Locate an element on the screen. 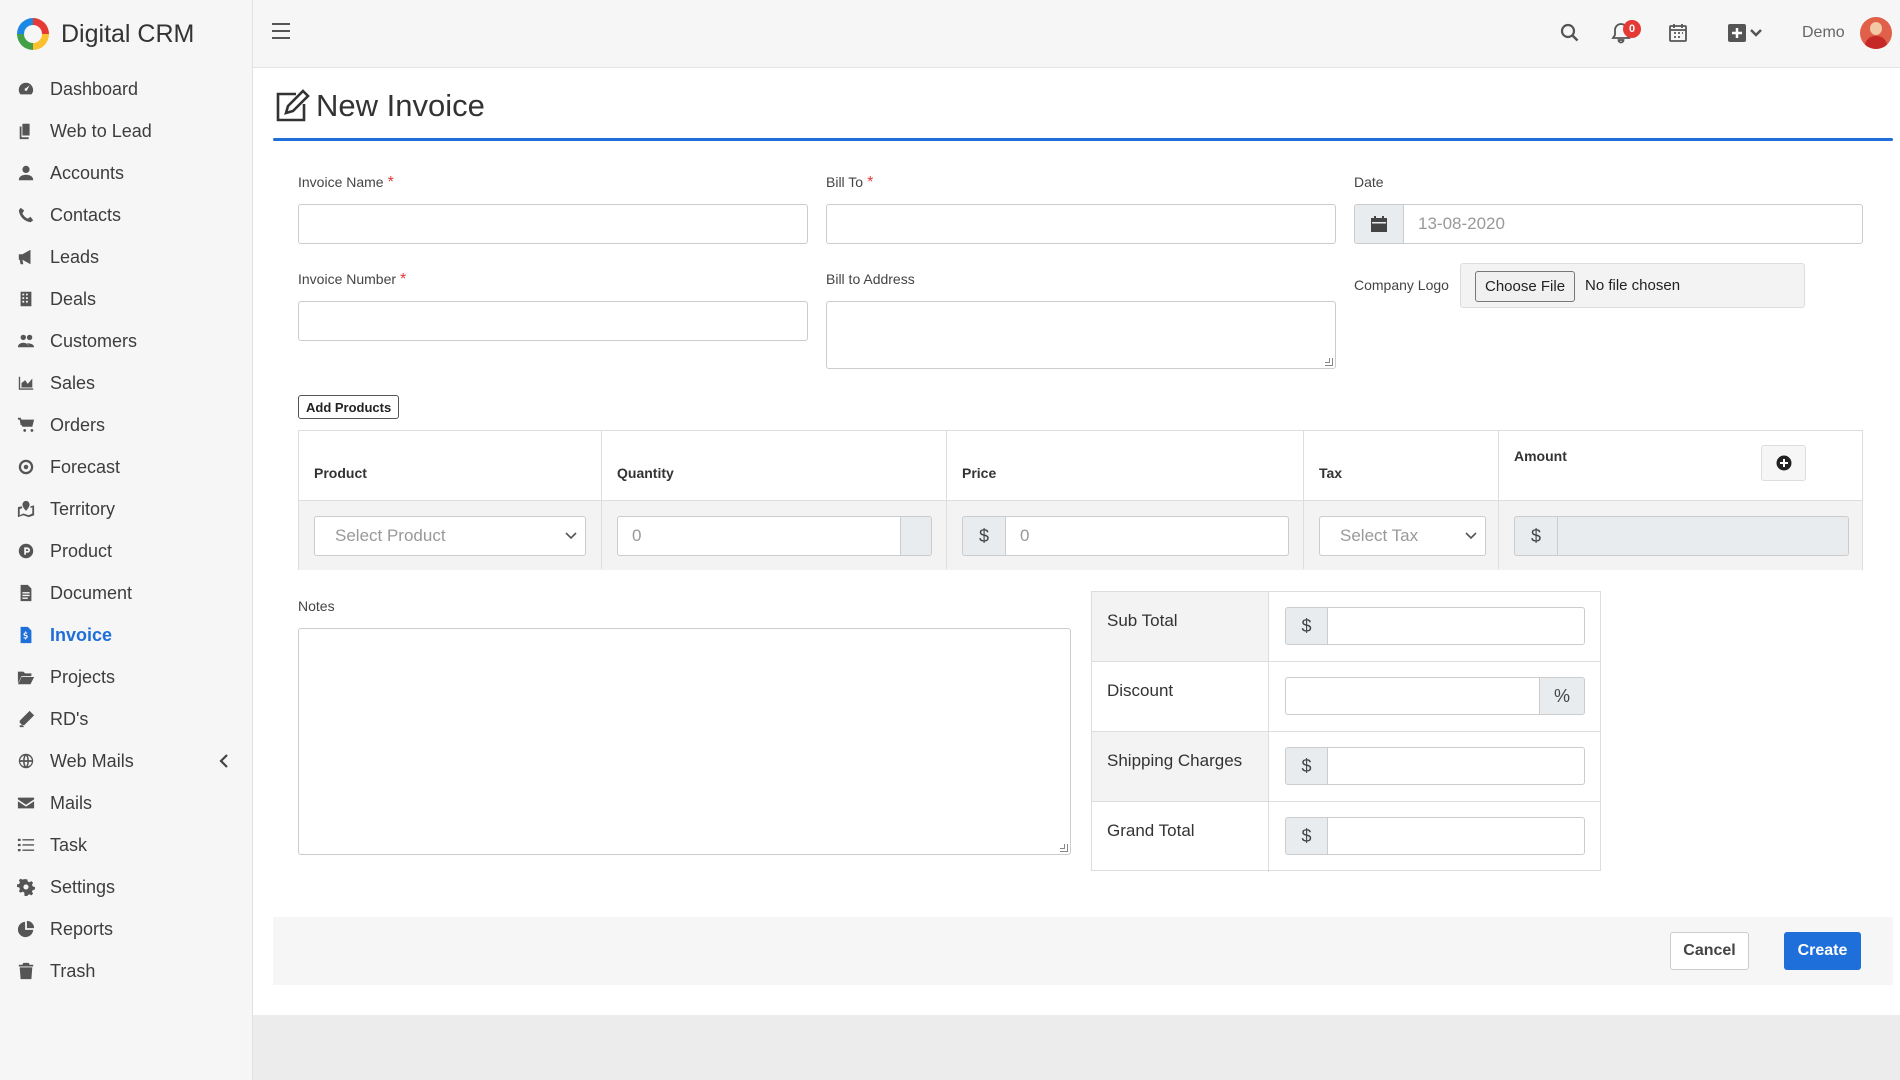 The width and height of the screenshot is (1900, 1080). grand-total-label: Grand Total is located at coordinates (1180, 837).